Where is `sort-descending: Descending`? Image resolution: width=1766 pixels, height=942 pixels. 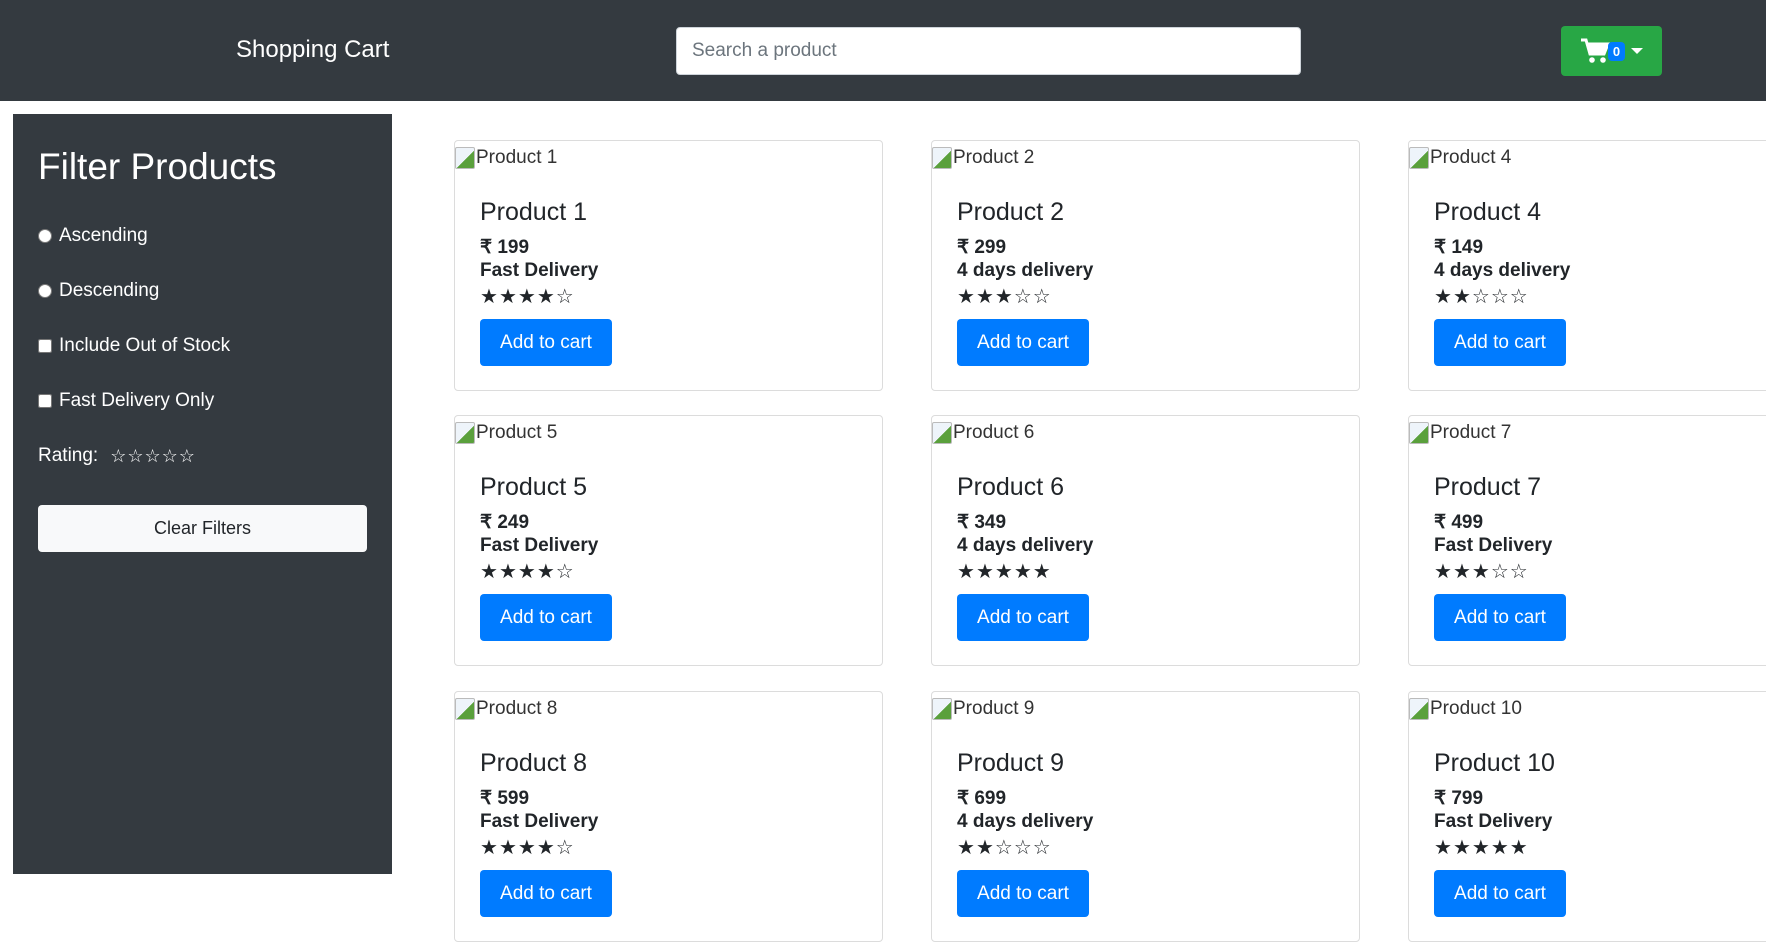 sort-descending: Descending is located at coordinates (98, 291).